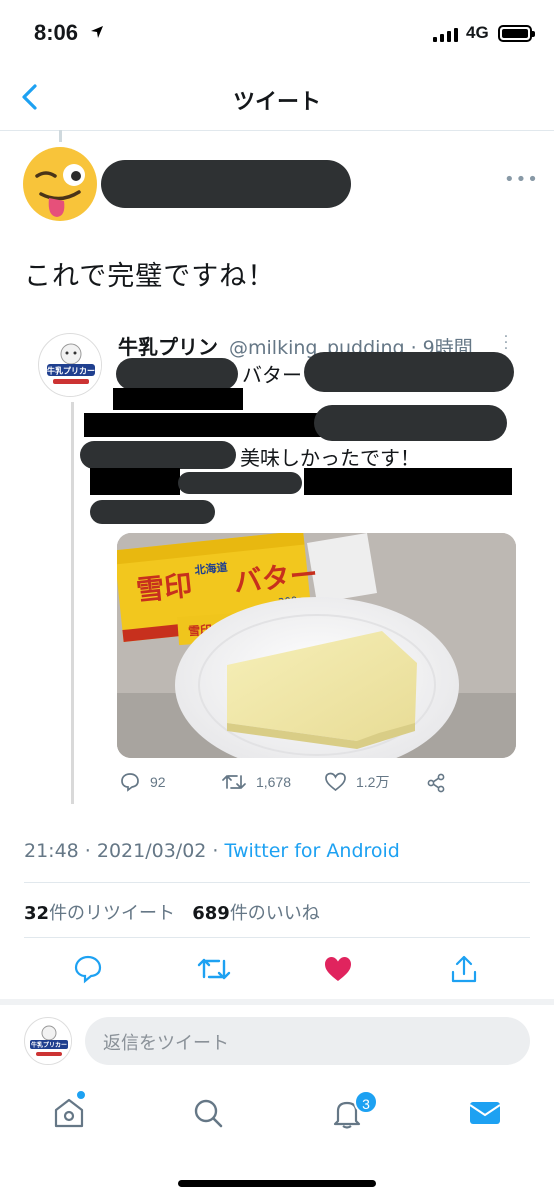  I want to click on user-avatar: 牛乳プリカー, so click(48, 1041).